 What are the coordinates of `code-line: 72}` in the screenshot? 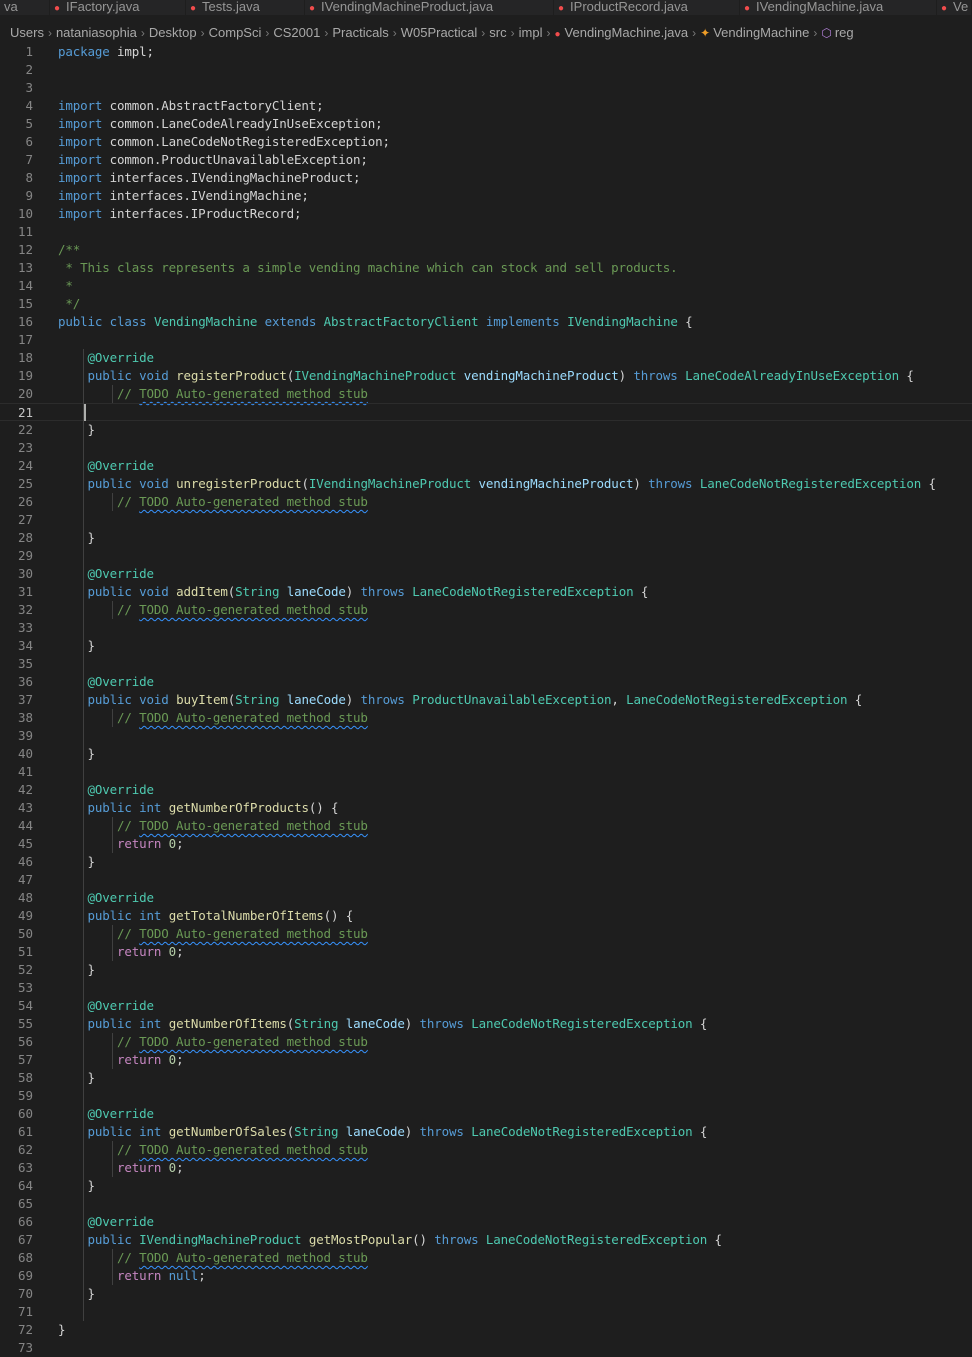 It's located at (486, 1330).